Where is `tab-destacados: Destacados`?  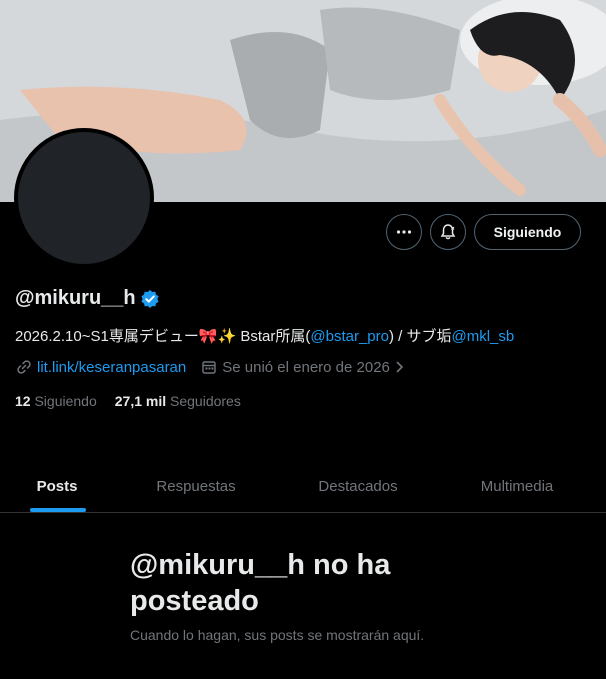 tab-destacados: Destacados is located at coordinates (358, 486).